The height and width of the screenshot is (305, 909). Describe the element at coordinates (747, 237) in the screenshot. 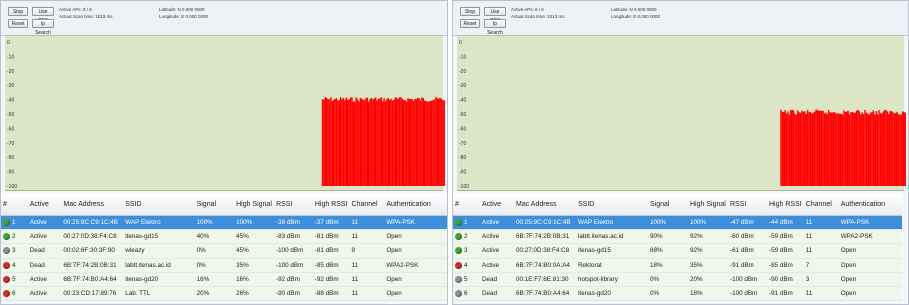

I see `rssi: -60 dBm` at that location.